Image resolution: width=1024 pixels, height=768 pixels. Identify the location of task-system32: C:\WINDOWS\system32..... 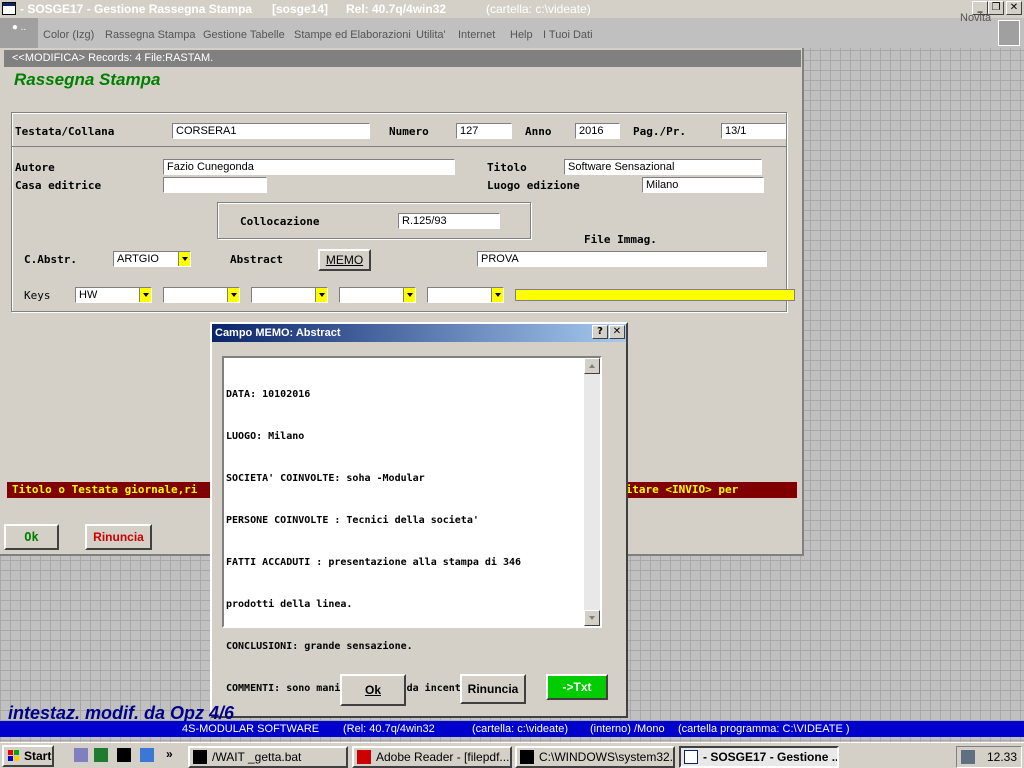
(595, 757).